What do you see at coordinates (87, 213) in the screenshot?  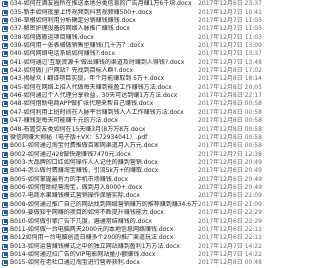 I see `file-name: B009-要做知乎网赚的项目的如何不断提升赚钱能力.docx` at bounding box center [87, 213].